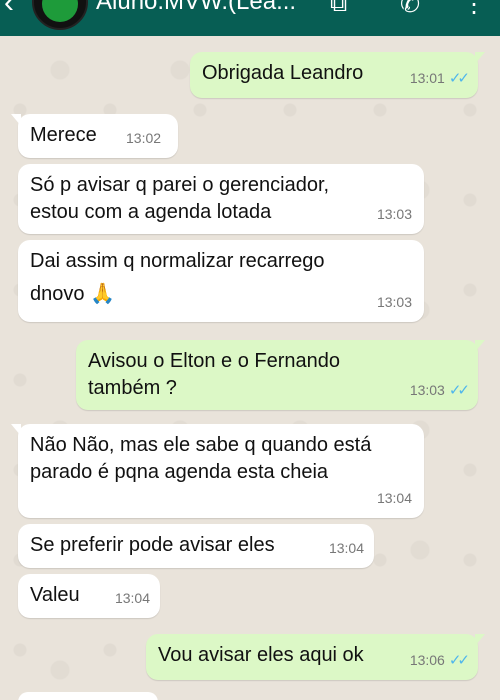  Describe the element at coordinates (410, 9) in the screenshot. I see `phone-call-icon: ✆` at that location.